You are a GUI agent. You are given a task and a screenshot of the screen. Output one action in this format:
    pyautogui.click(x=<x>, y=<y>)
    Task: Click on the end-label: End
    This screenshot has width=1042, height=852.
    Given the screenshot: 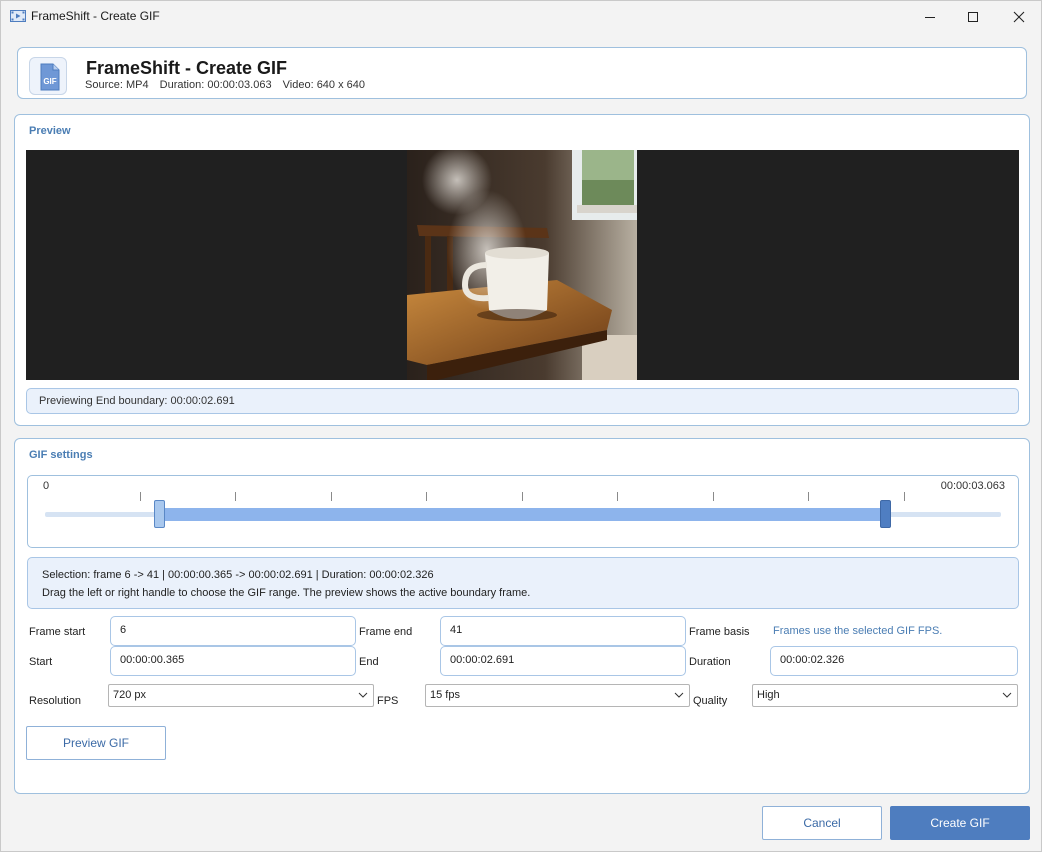 What is the action you would take?
    pyautogui.click(x=369, y=662)
    